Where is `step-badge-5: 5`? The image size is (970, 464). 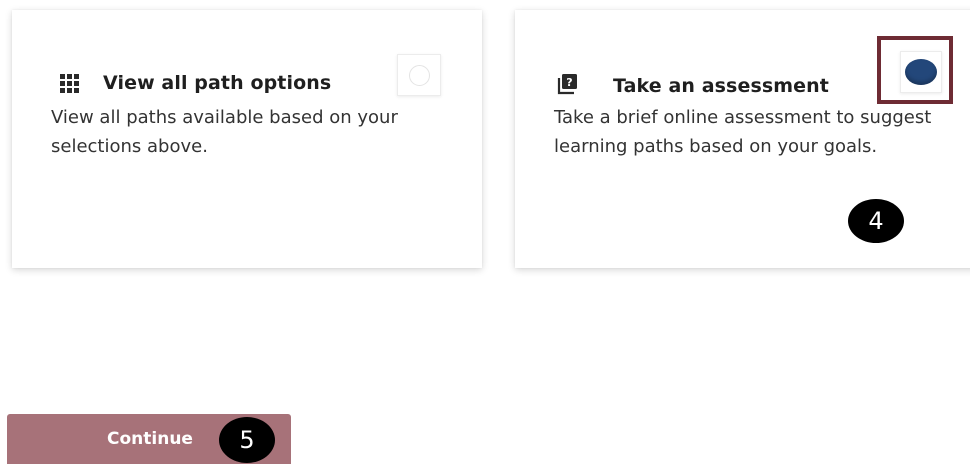 step-badge-5: 5 is located at coordinates (247, 440).